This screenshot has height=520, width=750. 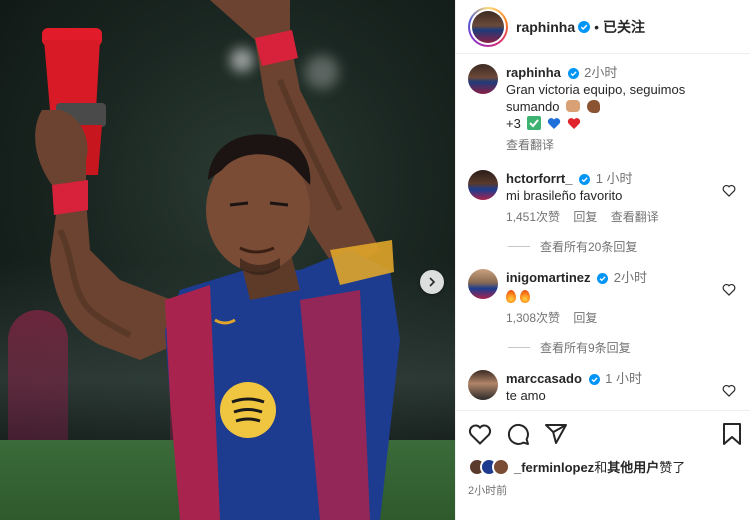 What do you see at coordinates (539, 178) in the screenshot?
I see `comment-username: hctorforrt_` at bounding box center [539, 178].